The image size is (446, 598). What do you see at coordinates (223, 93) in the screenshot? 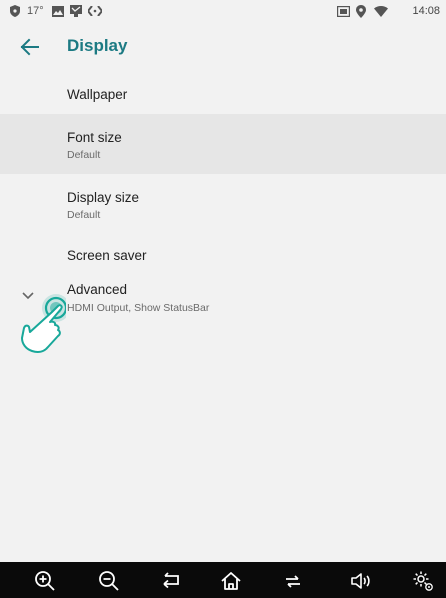
I see `settings-item-wallpaper: Wallpaper` at bounding box center [223, 93].